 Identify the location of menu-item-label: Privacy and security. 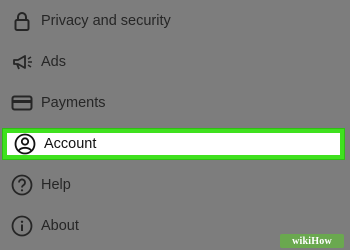
(106, 21).